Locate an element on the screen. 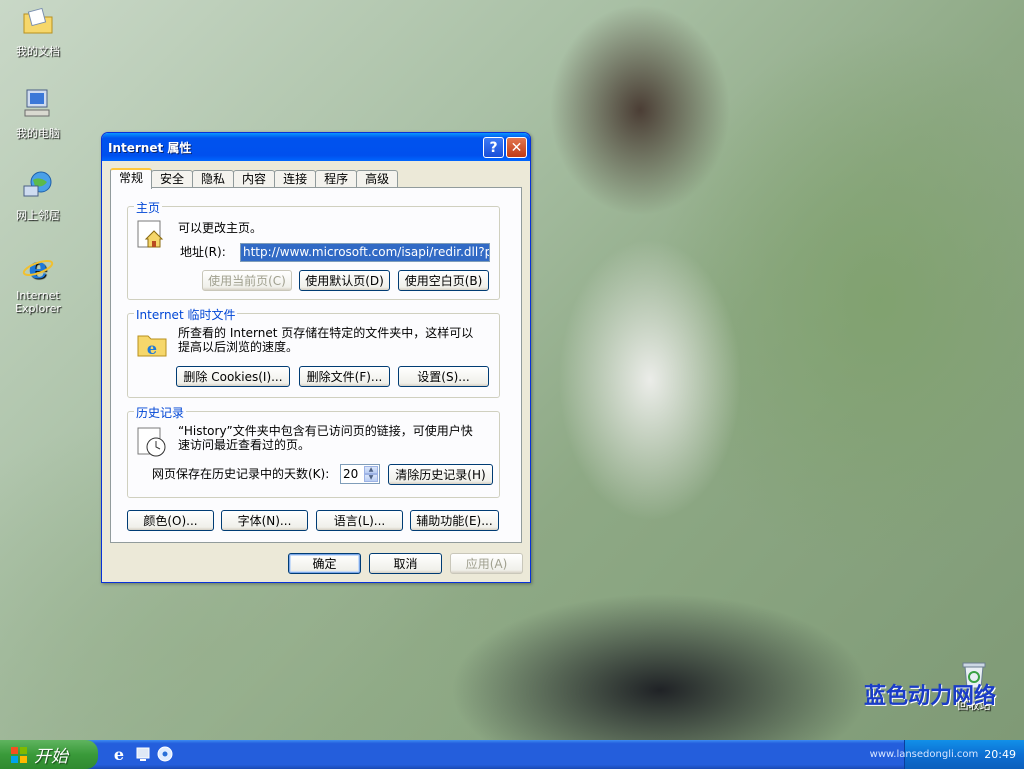 The image size is (1024, 769). desktop-icon-my-computer: 我的电脑 is located at coordinates (38, 113).